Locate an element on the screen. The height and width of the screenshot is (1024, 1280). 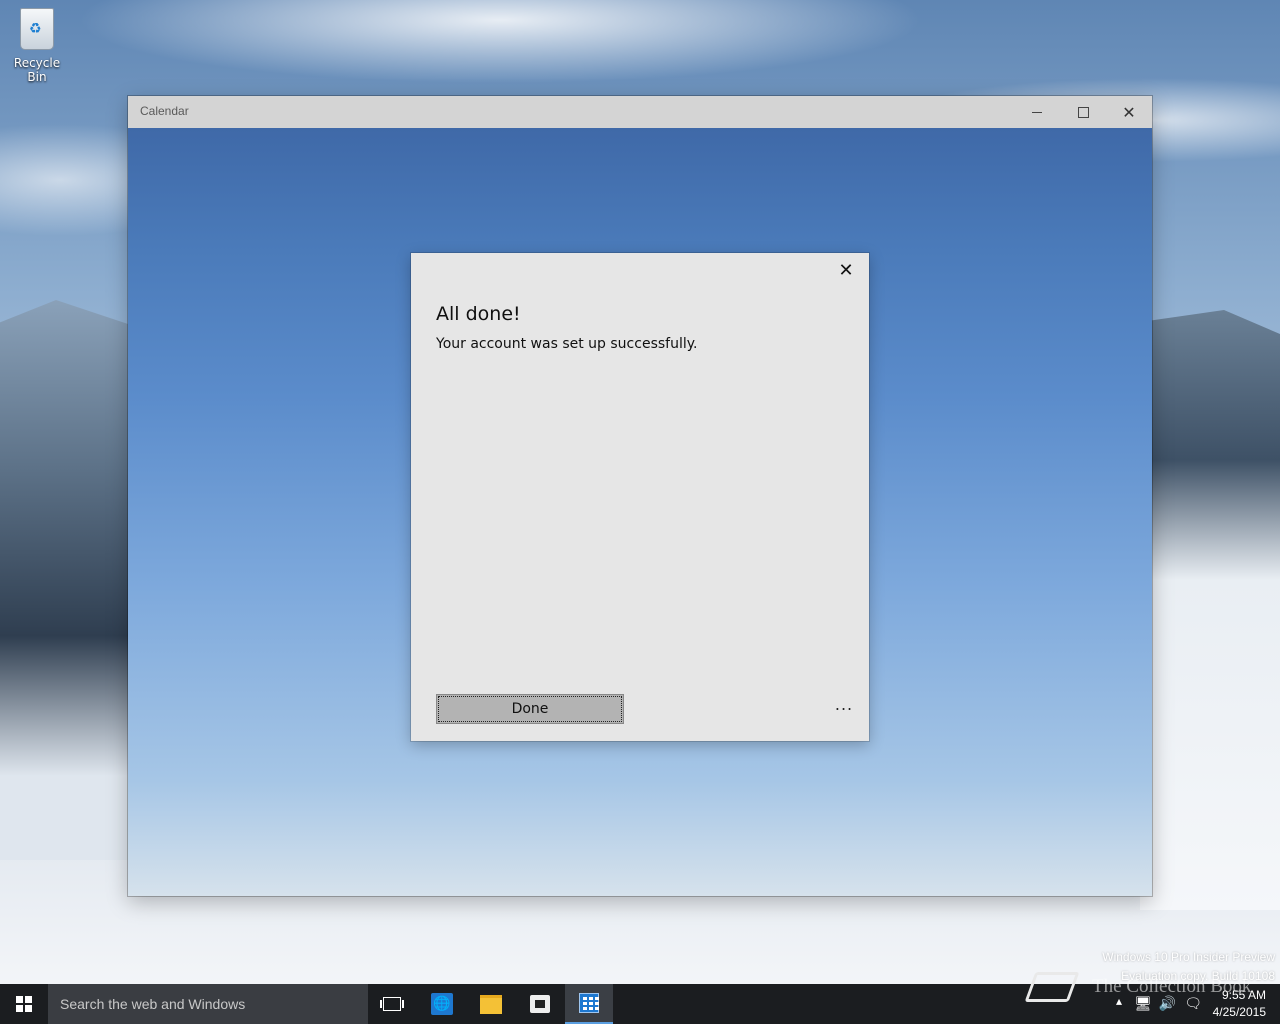
desktop-icon-recycle-bin: ♻ Recycle Bin is located at coordinates (37, 46).